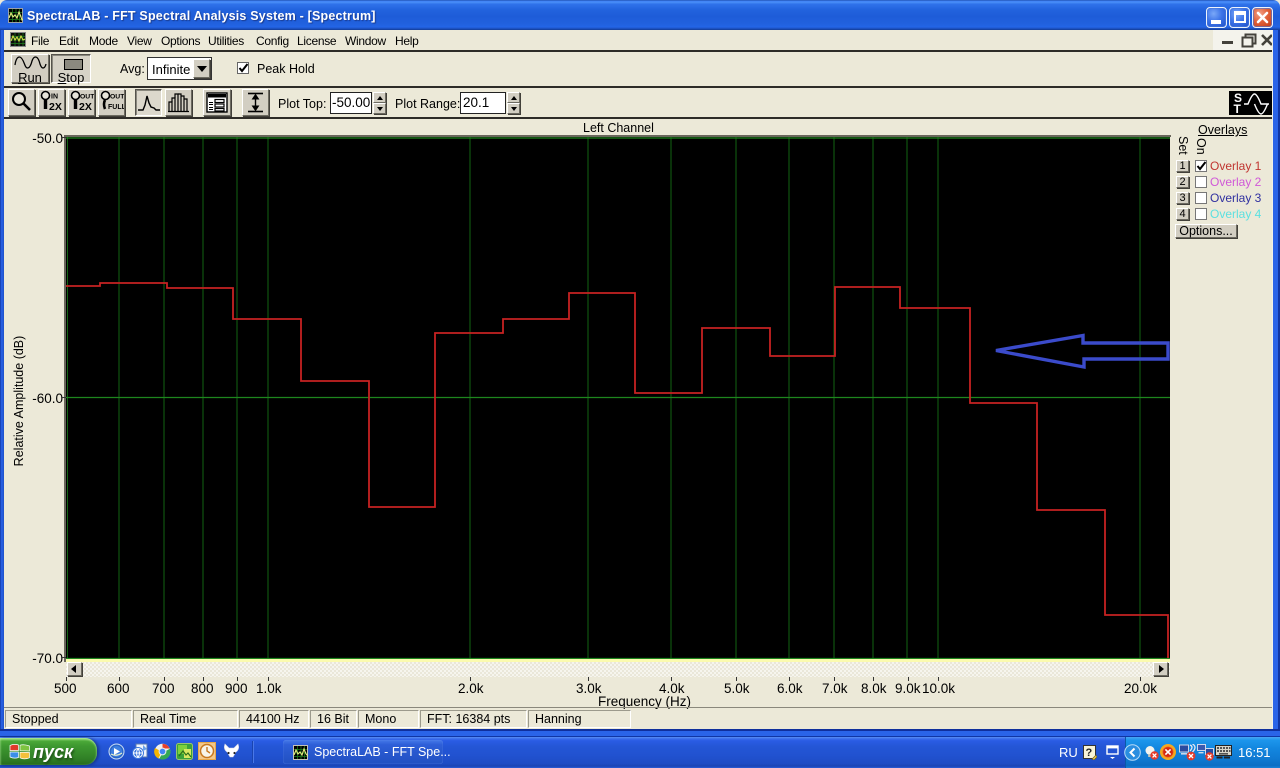 This screenshot has width=1280, height=768. What do you see at coordinates (116, 107) in the screenshot?
I see `svg-text: FULL` at bounding box center [116, 107].